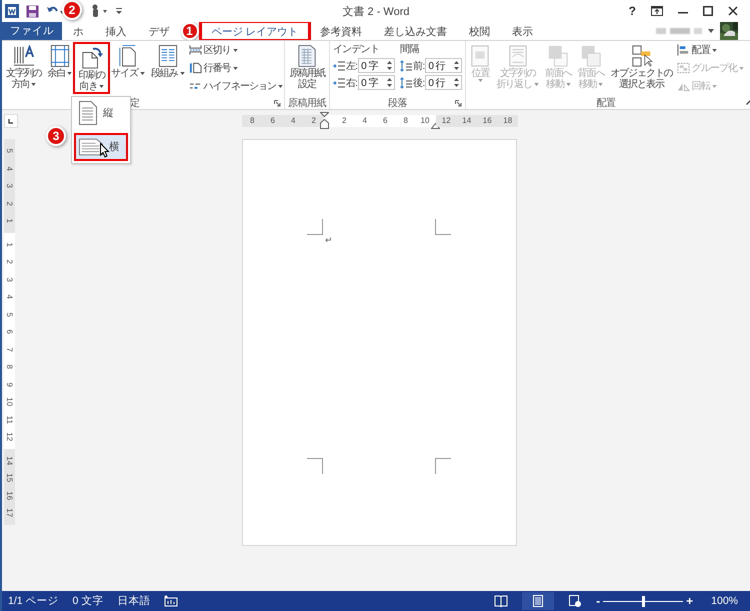 This screenshot has height=611, width=750. Describe the element at coordinates (11, 121) in the screenshot. I see `tab-selector-icon` at that location.